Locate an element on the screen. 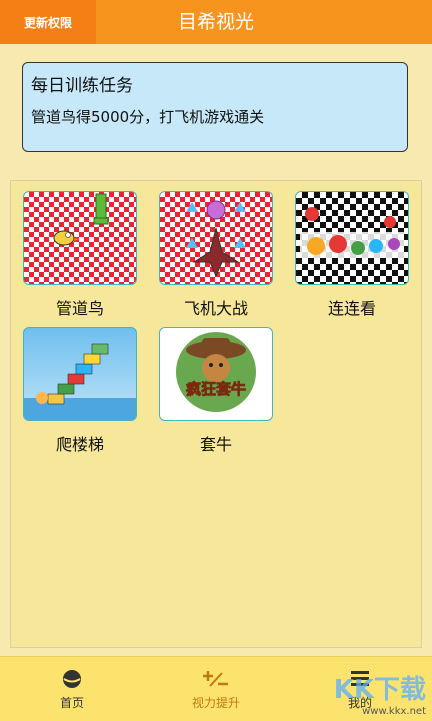 This screenshot has width=432, height=721. game-label: 爬楼梯 is located at coordinates (79, 444).